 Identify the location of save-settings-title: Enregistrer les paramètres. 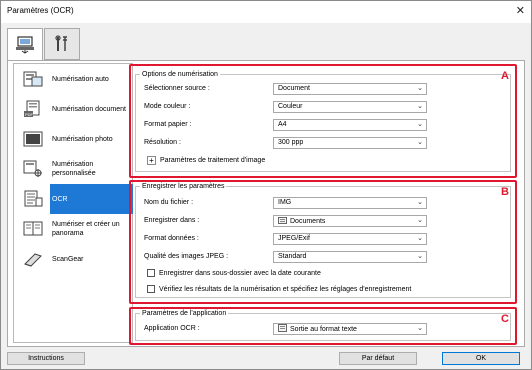
(183, 186).